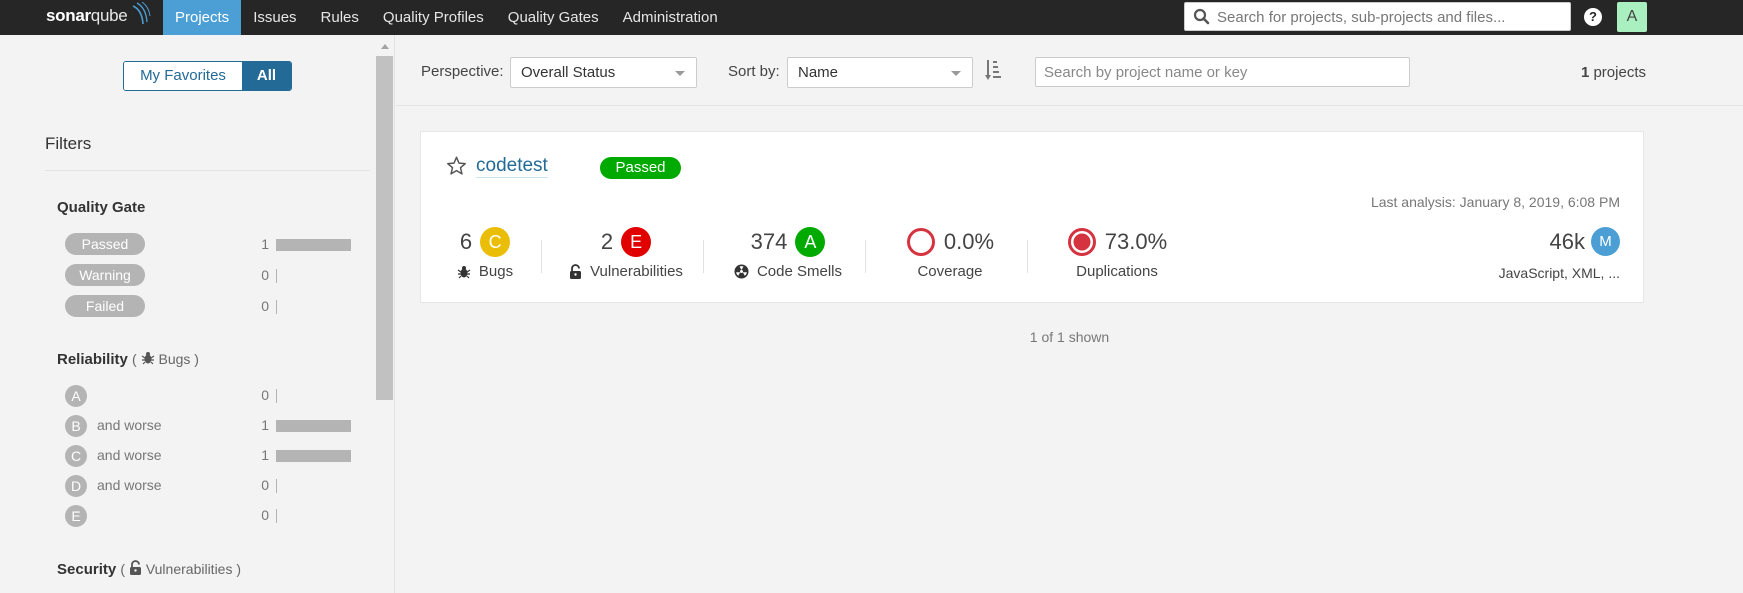  Describe the element at coordinates (994, 70) in the screenshot. I see `sort-direction-icon` at that location.